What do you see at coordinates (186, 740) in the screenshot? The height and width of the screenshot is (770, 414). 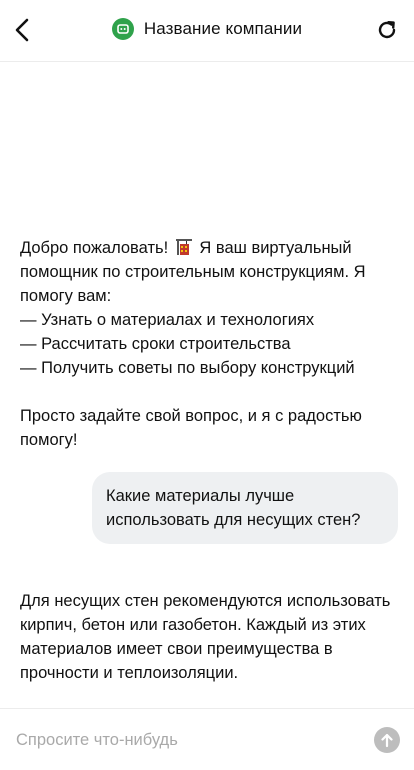 I see `message-input` at bounding box center [186, 740].